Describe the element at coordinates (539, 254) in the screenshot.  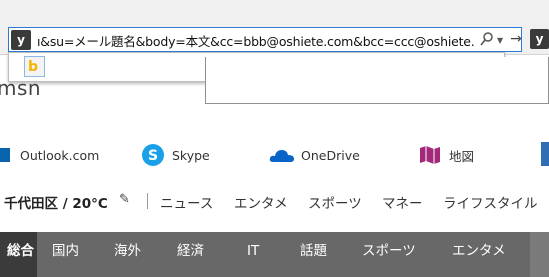
I see `category-tab-partial` at that location.